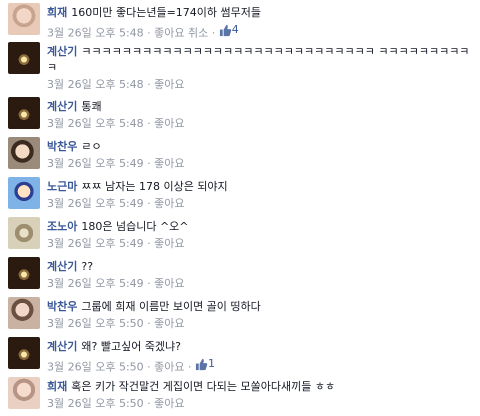 The image size is (480, 416). What do you see at coordinates (91, 106) in the screenshot?
I see `comment-text: 통쾌` at bounding box center [91, 106].